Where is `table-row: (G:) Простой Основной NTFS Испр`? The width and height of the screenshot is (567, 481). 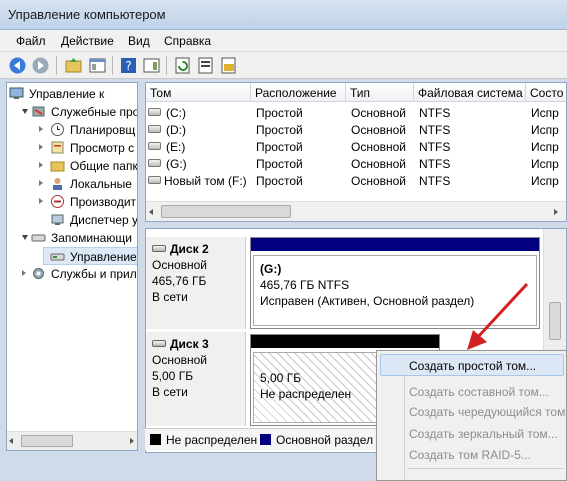 table-row: (G:) Простой Основной NTFS Испр is located at coordinates (356, 163).